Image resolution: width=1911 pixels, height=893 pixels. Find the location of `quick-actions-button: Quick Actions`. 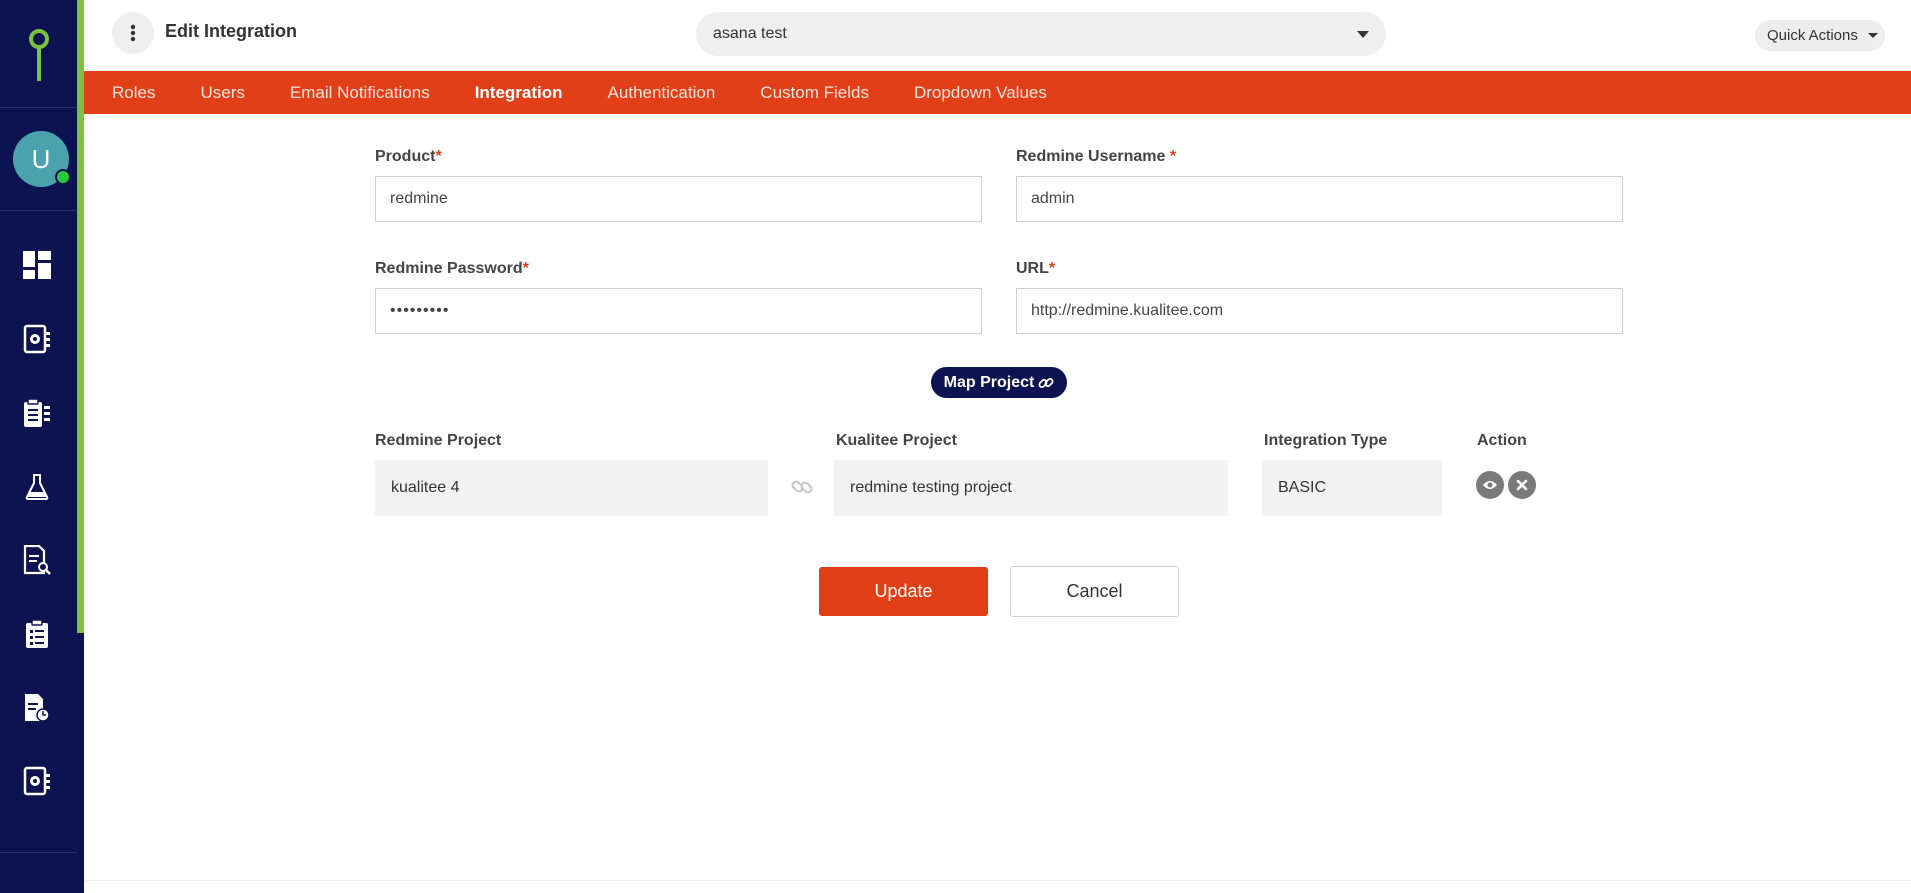

quick-actions-button: Quick Actions is located at coordinates (1820, 35).